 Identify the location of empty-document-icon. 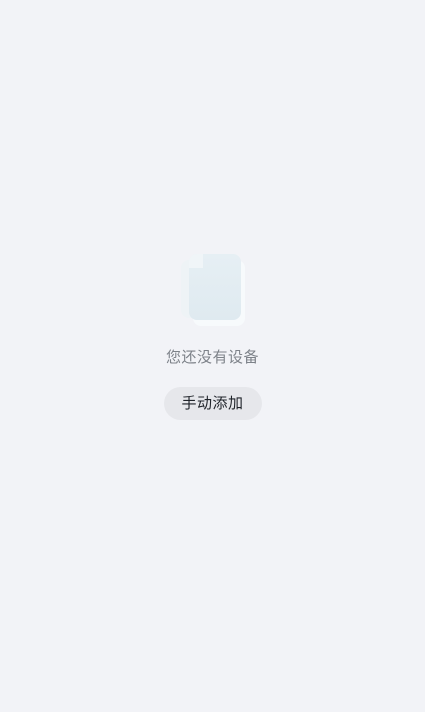
(213, 290).